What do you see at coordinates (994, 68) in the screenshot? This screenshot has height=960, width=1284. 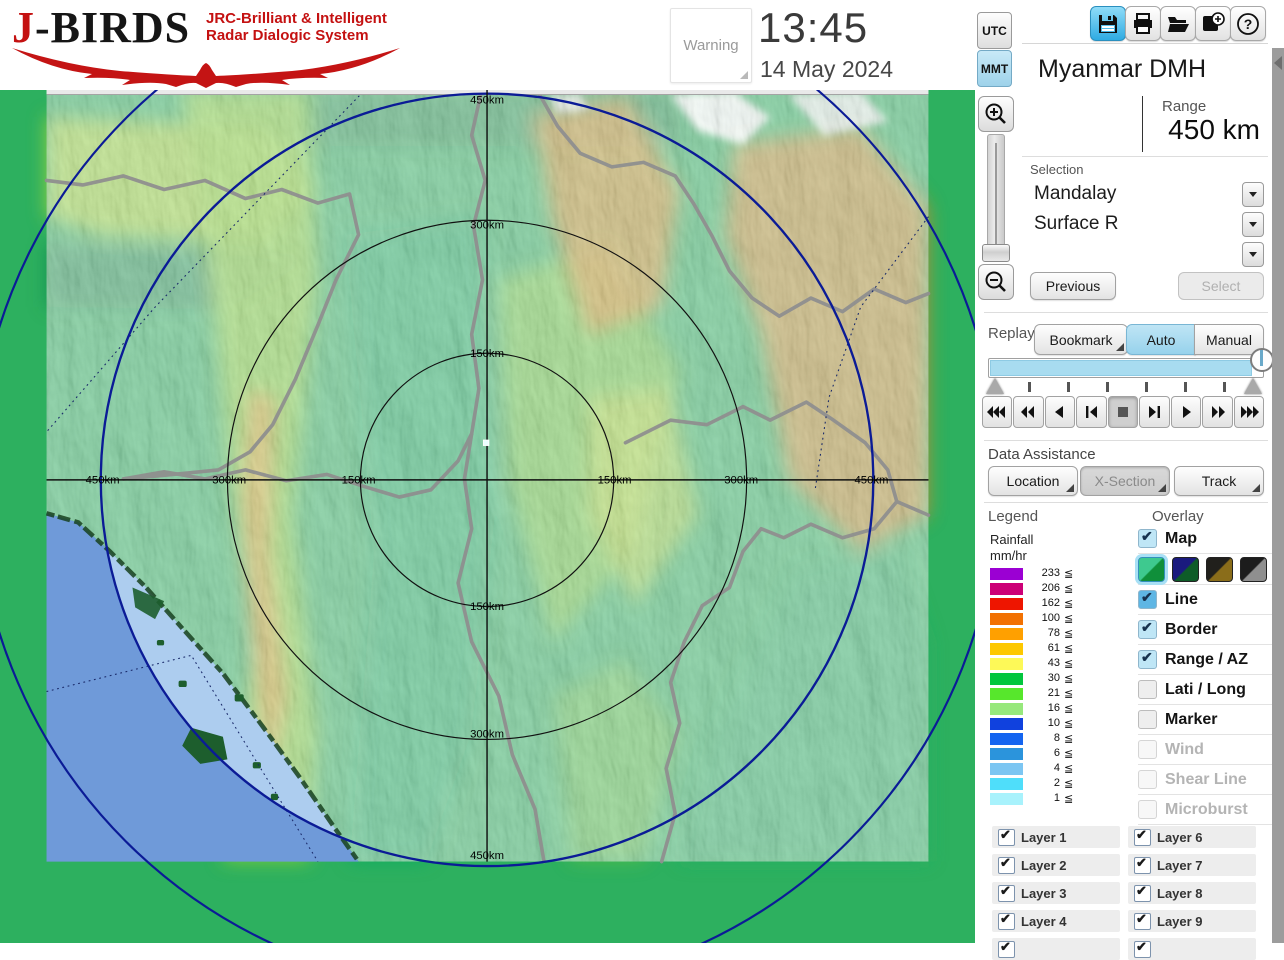 I see `mmt-button: MMT` at bounding box center [994, 68].